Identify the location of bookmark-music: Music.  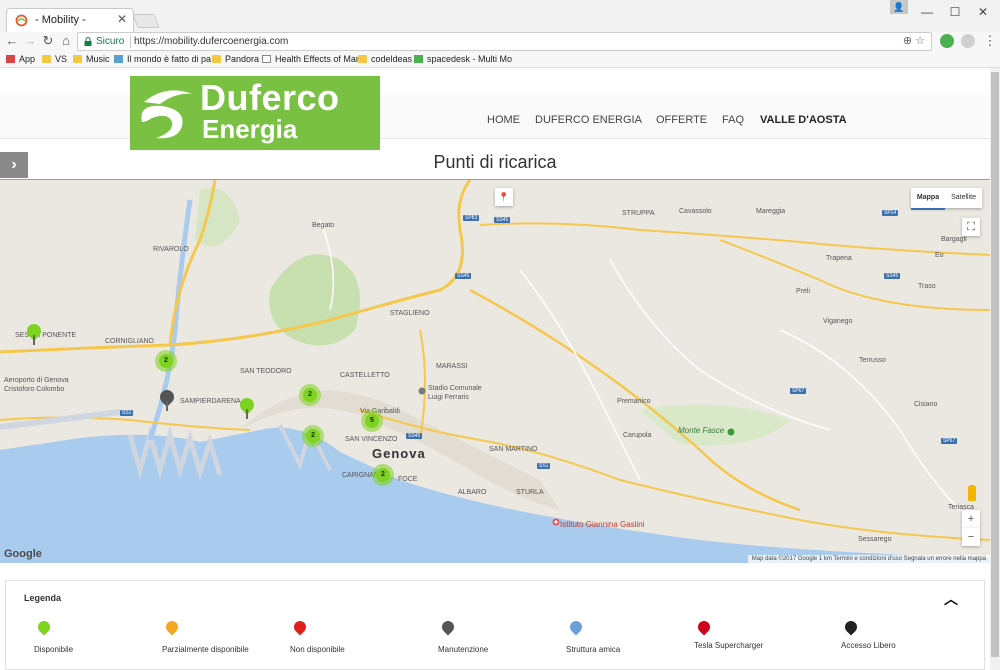
(91, 59).